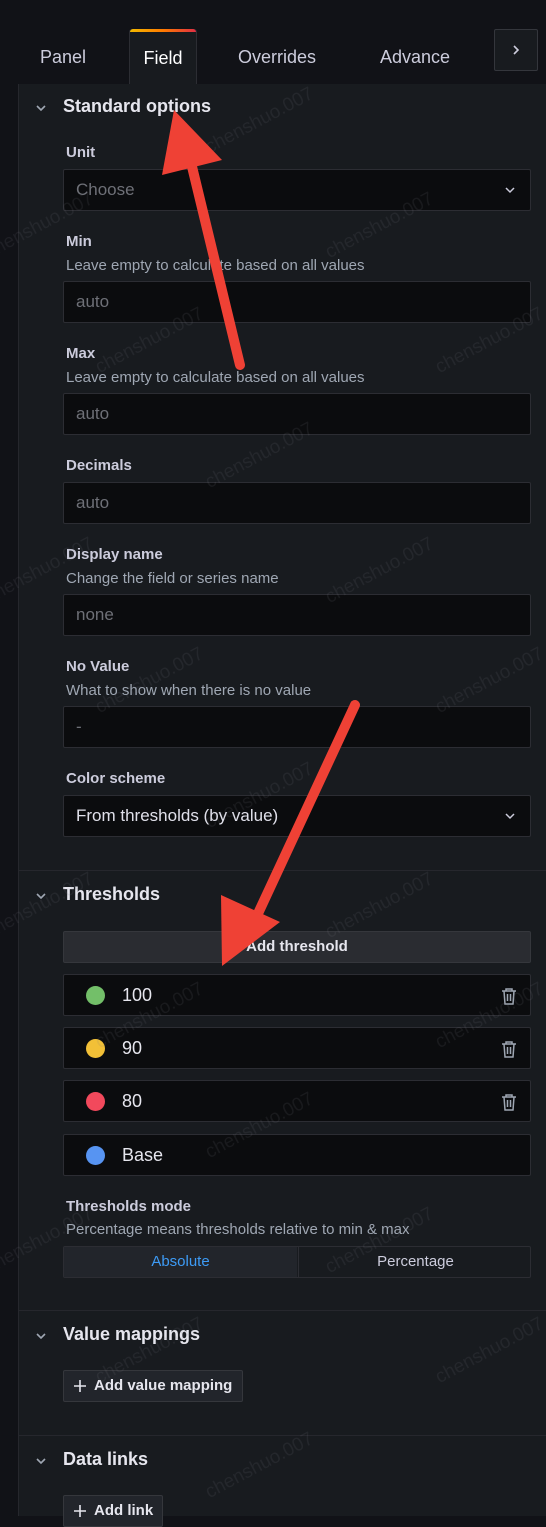  I want to click on threshold-value: Base, so click(143, 1155).